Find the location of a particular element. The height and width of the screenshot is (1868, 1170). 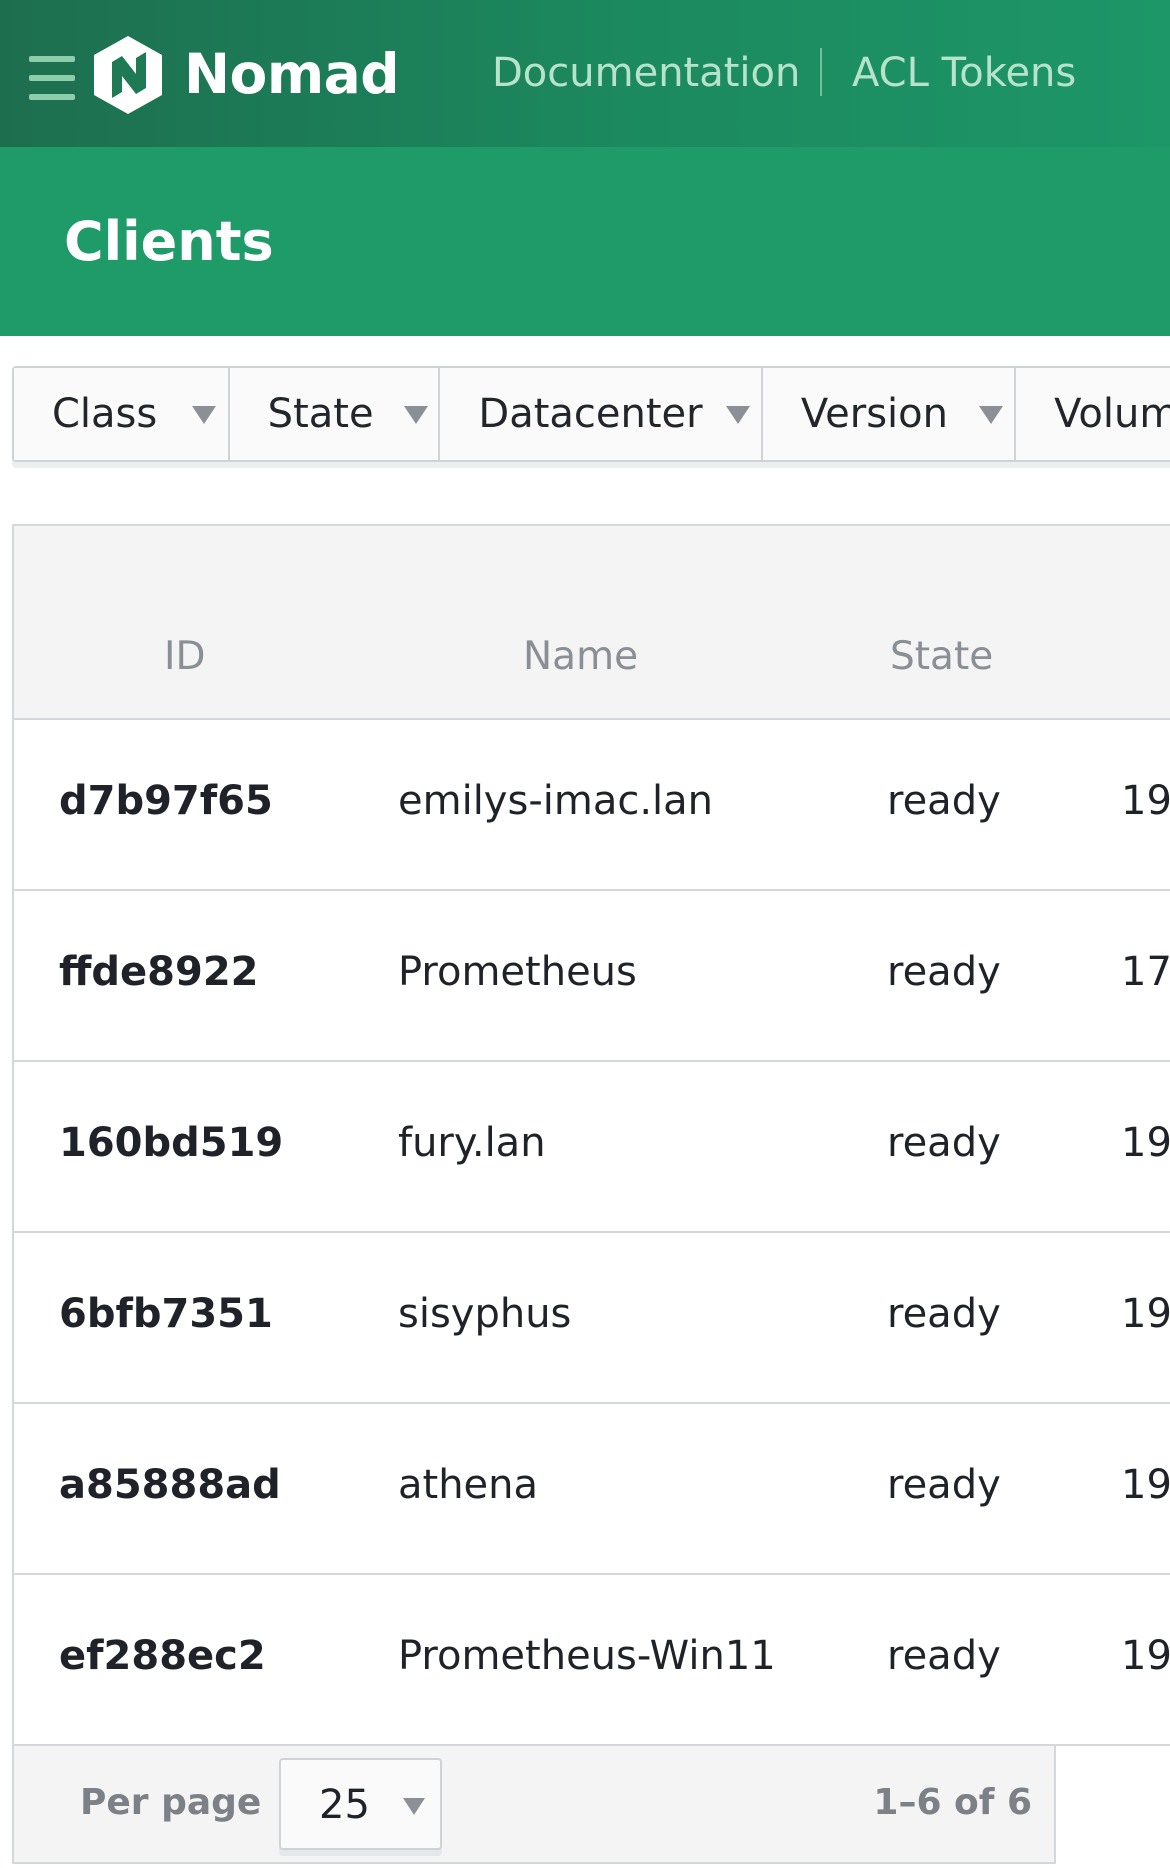

table-header: ID Name State is located at coordinates (592, 623).